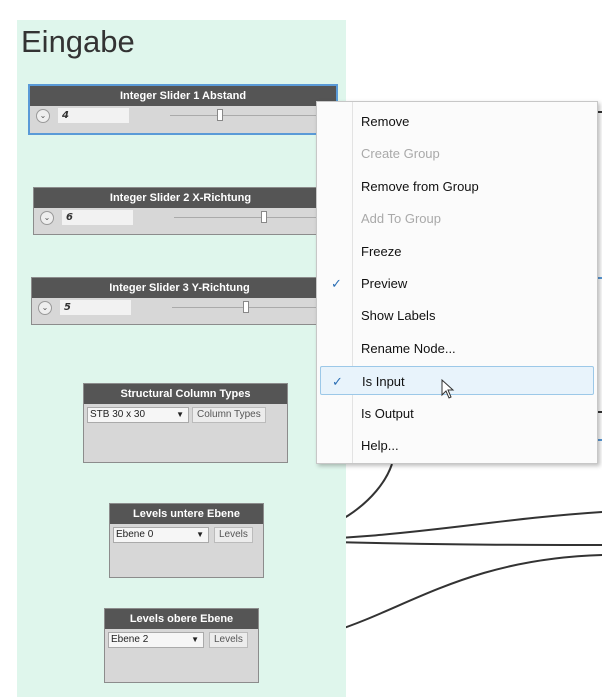 Image resolution: width=602 pixels, height=697 pixels. Describe the element at coordinates (400, 153) in the screenshot. I see `menu-item-label: Create Group` at that location.